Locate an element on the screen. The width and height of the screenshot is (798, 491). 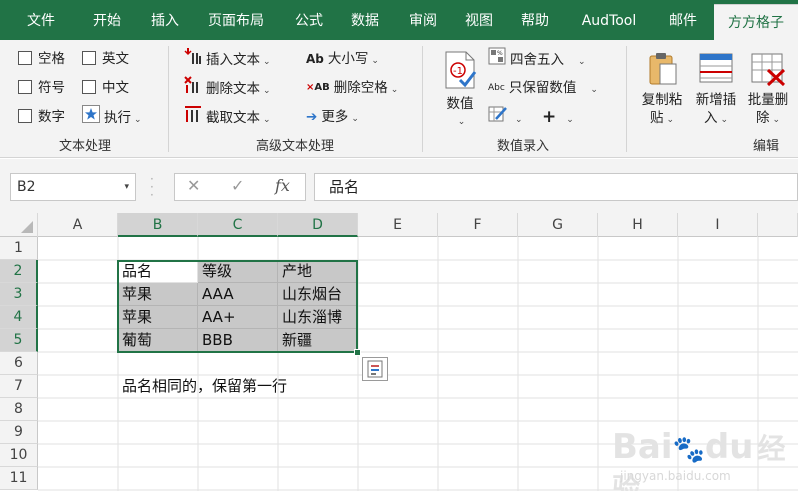
name-box: B2 ▾ is located at coordinates (73, 187).